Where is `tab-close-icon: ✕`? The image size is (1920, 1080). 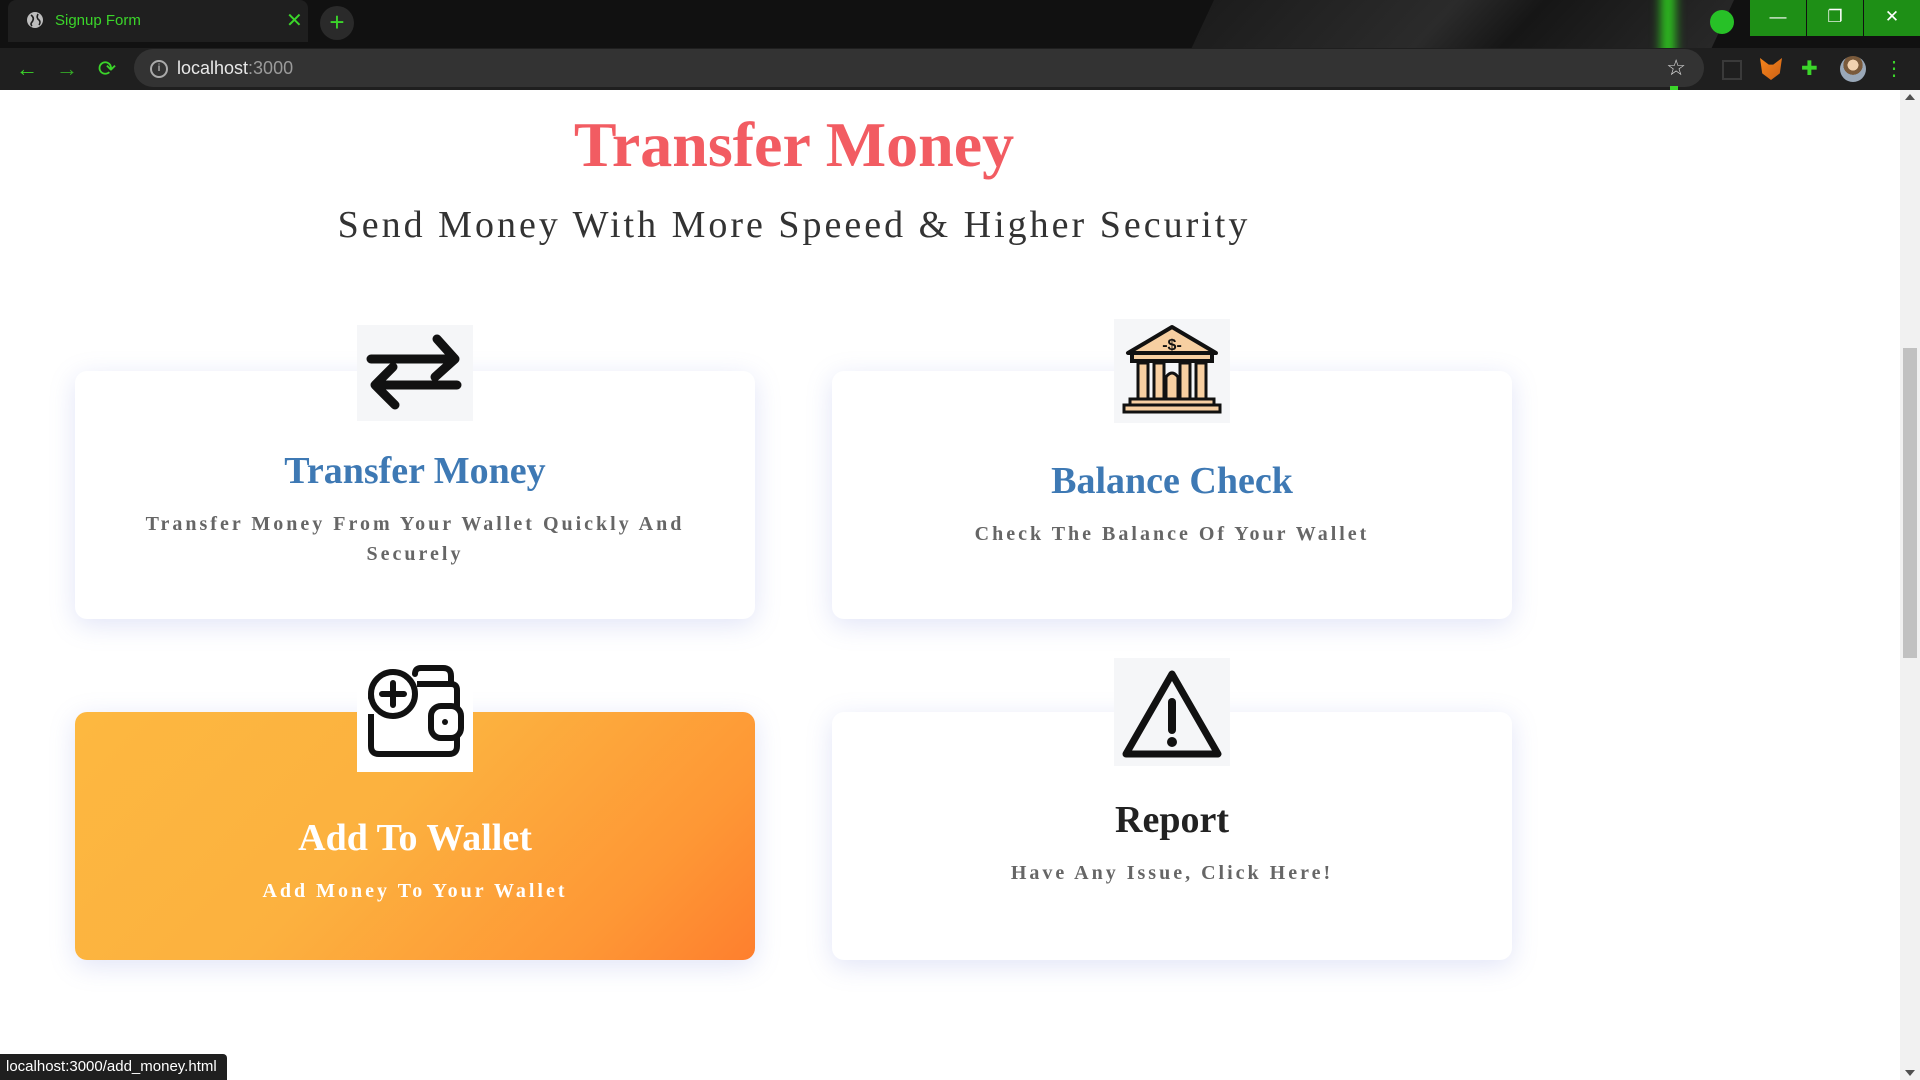
tab-close-icon: ✕ is located at coordinates (294, 20).